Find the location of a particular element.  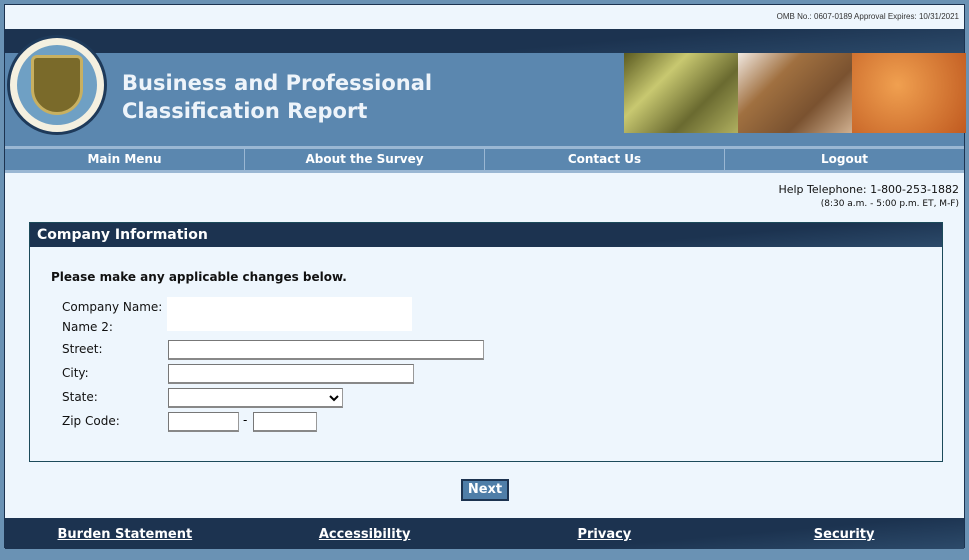

footer-burden-statement: Burden Statement is located at coordinates (125, 533).